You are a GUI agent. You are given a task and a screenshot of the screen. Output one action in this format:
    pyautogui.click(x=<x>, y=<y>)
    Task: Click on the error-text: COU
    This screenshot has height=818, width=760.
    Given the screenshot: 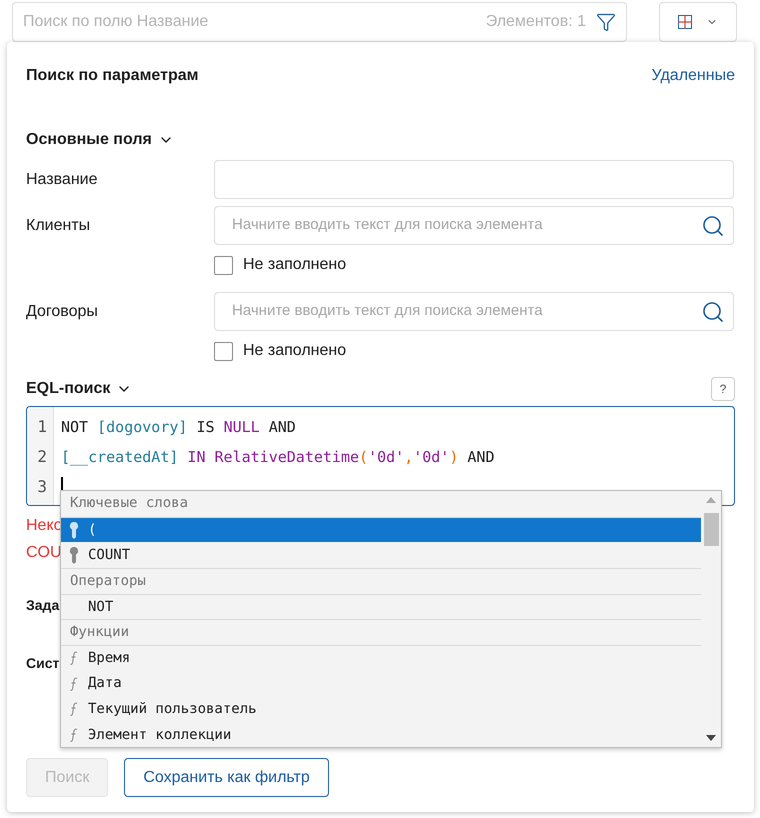 What is the action you would take?
    pyautogui.click(x=44, y=553)
    